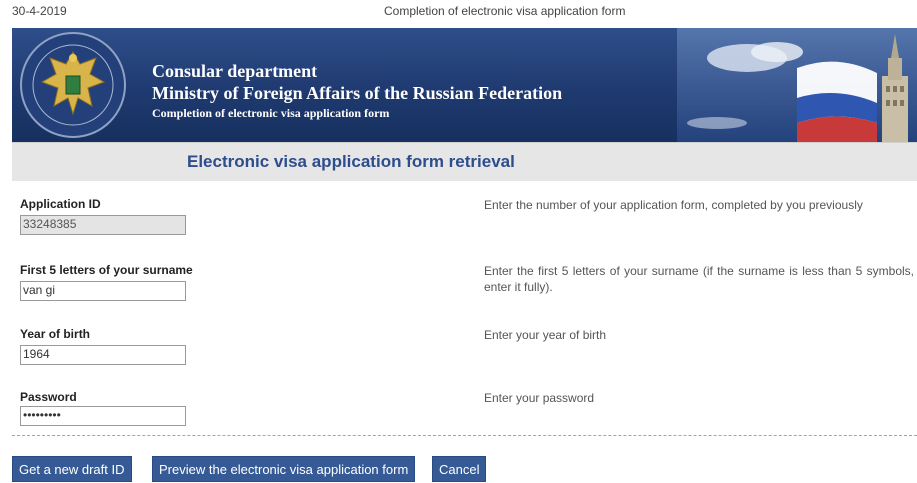 This screenshot has height=483, width=917. Describe the element at coordinates (60, 204) in the screenshot. I see `application-id-label: Application ID` at that location.